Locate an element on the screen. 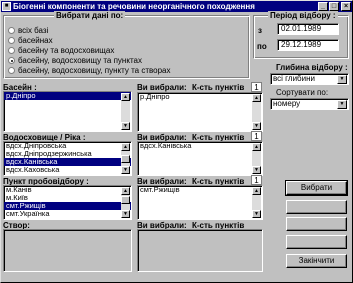  depth-value: всі глибини is located at coordinates (294, 78).